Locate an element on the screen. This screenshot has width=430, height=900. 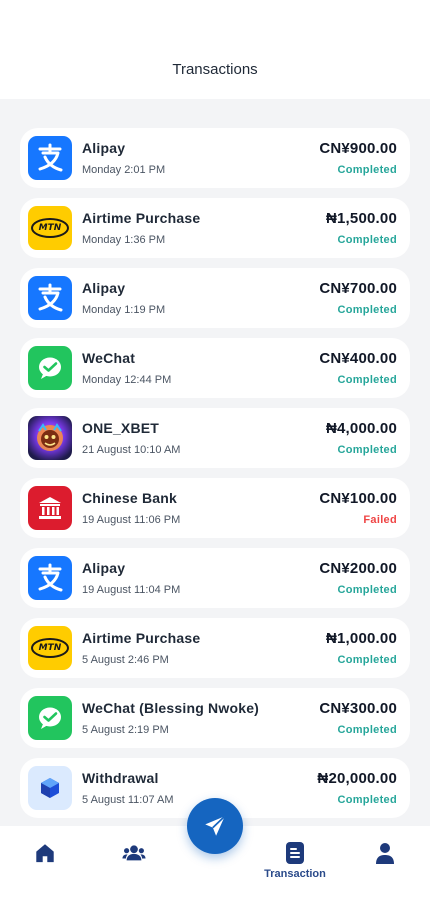
withdrawal-icon is located at coordinates (50, 788).